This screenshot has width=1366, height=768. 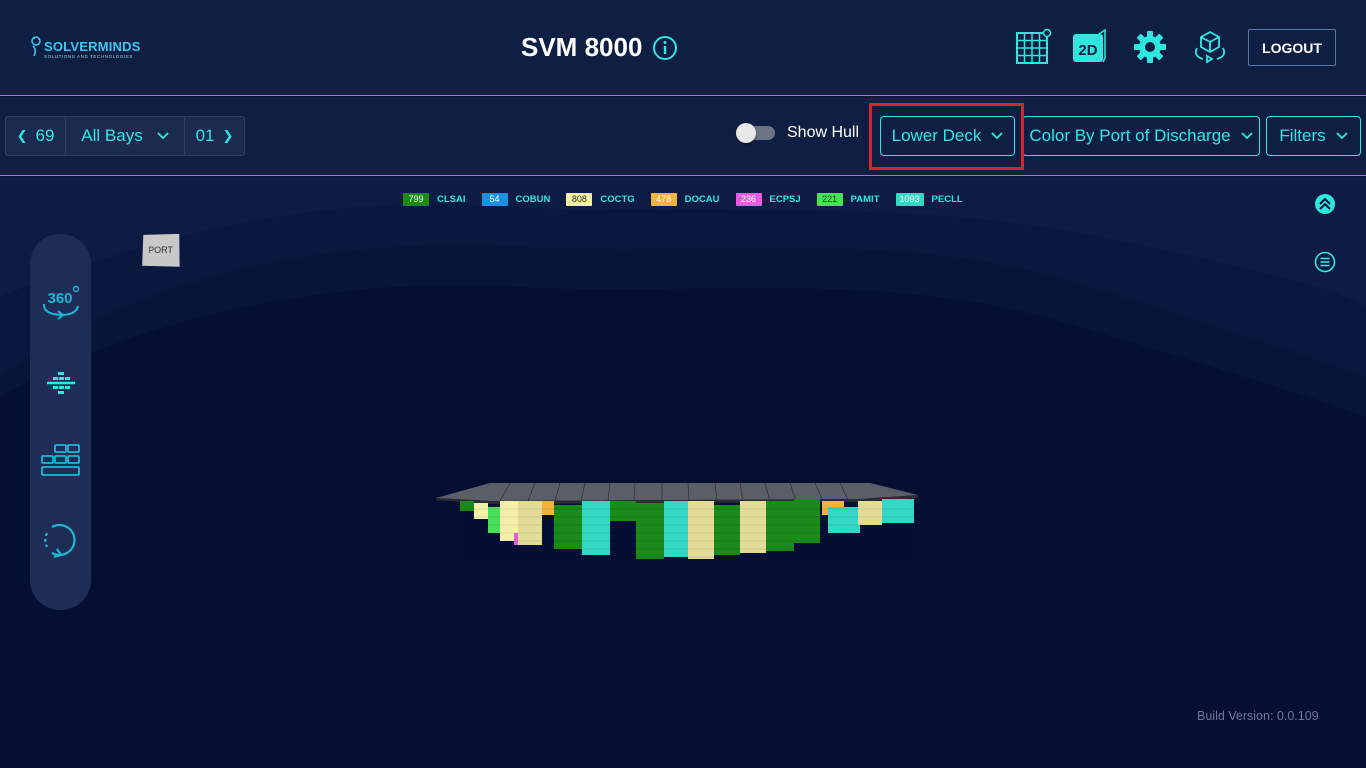 I want to click on show-hull-label: Show Hull, so click(x=823, y=132).